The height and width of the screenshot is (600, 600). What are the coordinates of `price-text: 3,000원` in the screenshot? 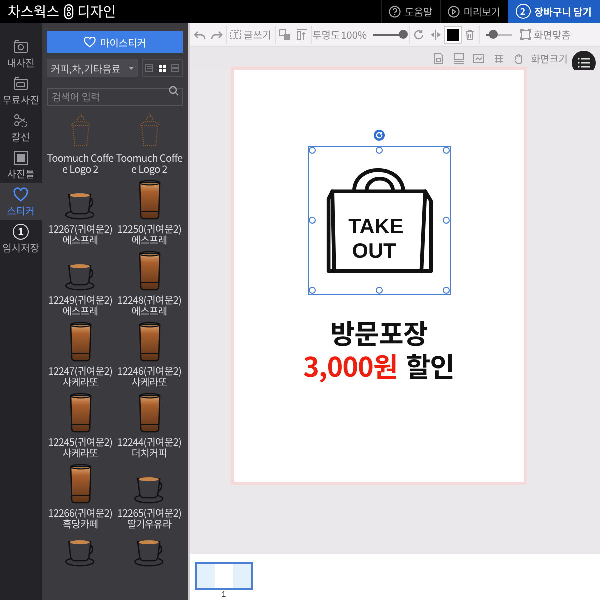 It's located at (350, 366).